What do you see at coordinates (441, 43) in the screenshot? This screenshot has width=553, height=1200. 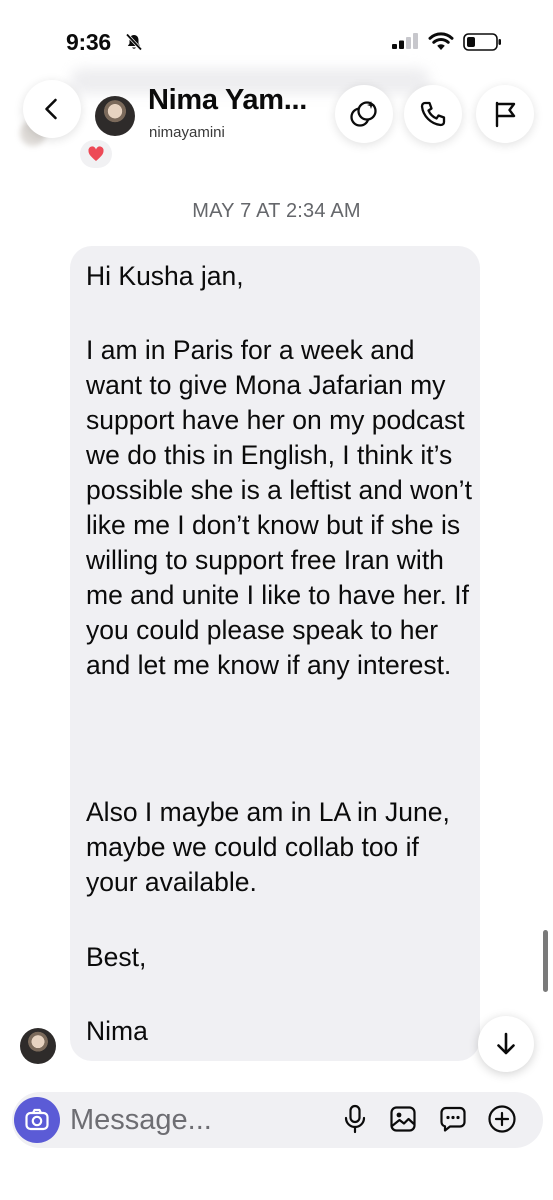 I see `wifi-icon` at bounding box center [441, 43].